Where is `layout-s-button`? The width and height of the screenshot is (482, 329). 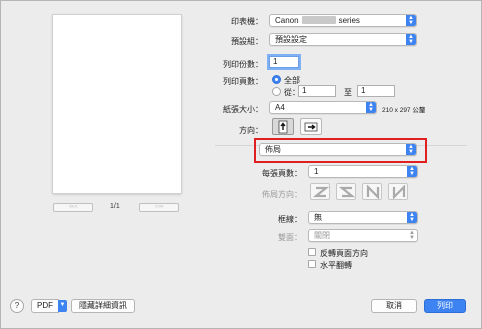 layout-s-button is located at coordinates (346, 191).